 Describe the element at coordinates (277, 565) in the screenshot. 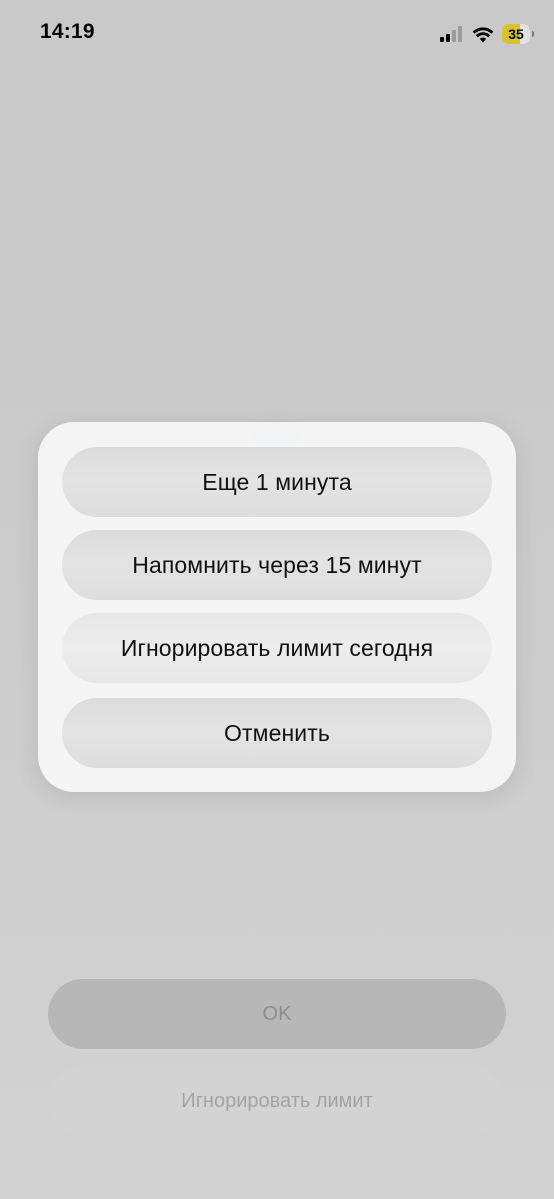

I see `remind-in-15-minutes-button: Напомнить через 15 минут` at that location.